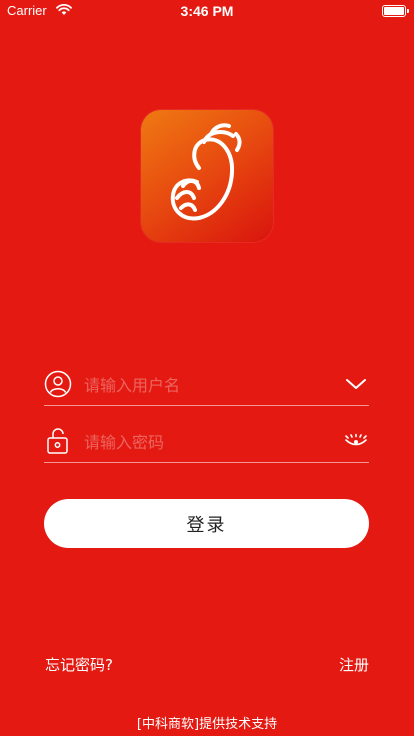  I want to click on user-icon, so click(58, 384).